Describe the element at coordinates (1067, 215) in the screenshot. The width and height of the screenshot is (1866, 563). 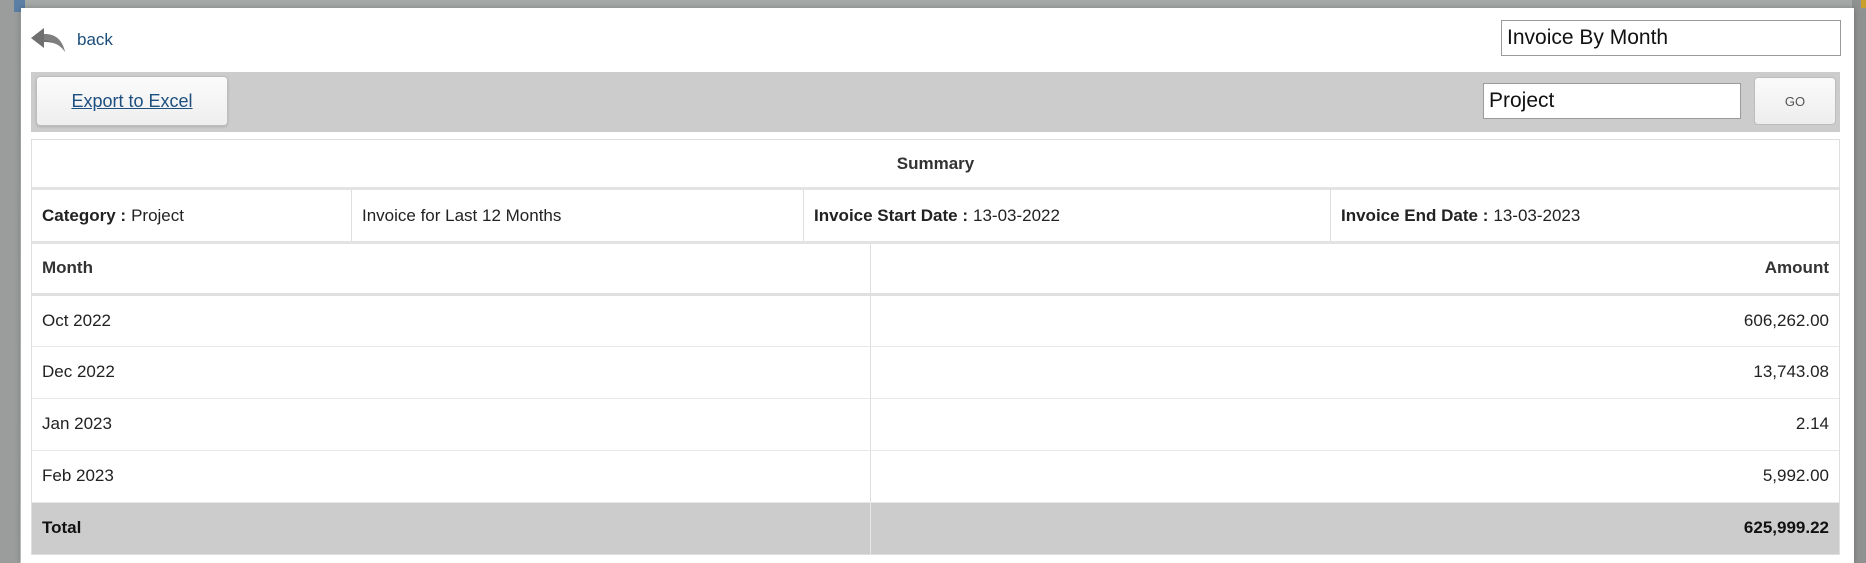
I see `start-date-cell: Invoice Start Date : 13-03-2022` at that location.